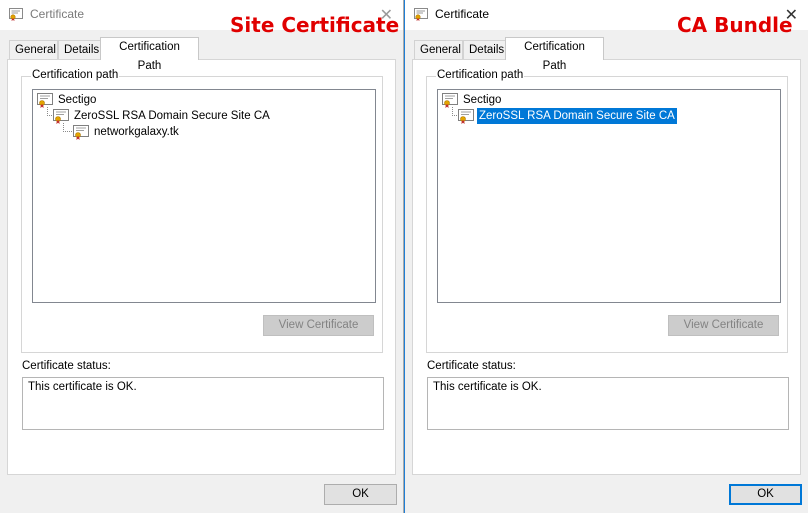  What do you see at coordinates (136, 132) in the screenshot?
I see `tree-node-label: networkgalaxy.tk` at bounding box center [136, 132].